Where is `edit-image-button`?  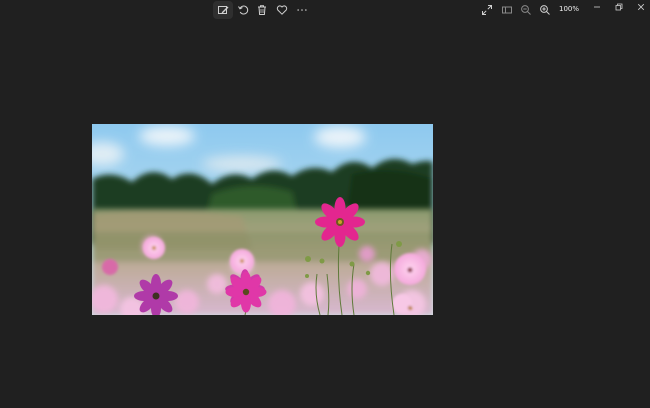
edit-image-button is located at coordinates (223, 10).